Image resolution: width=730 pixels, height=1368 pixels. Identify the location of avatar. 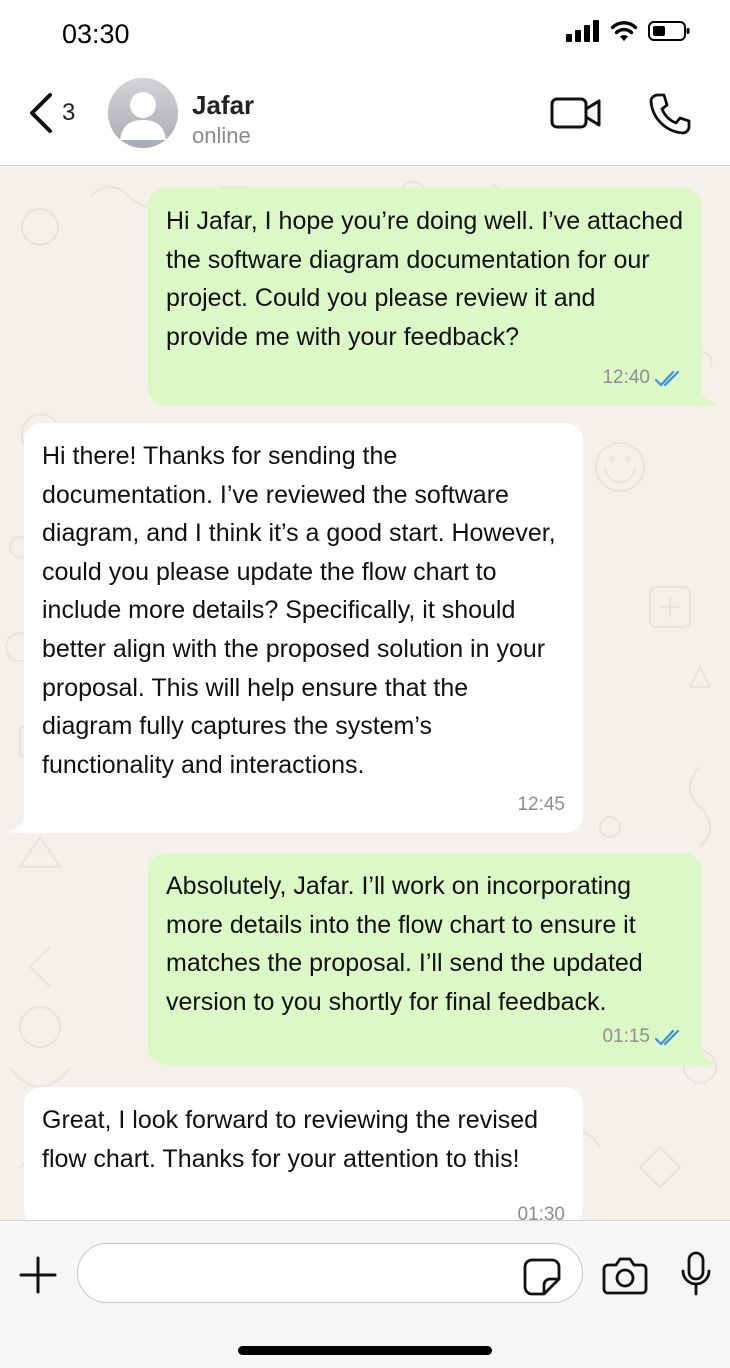
(143, 113).